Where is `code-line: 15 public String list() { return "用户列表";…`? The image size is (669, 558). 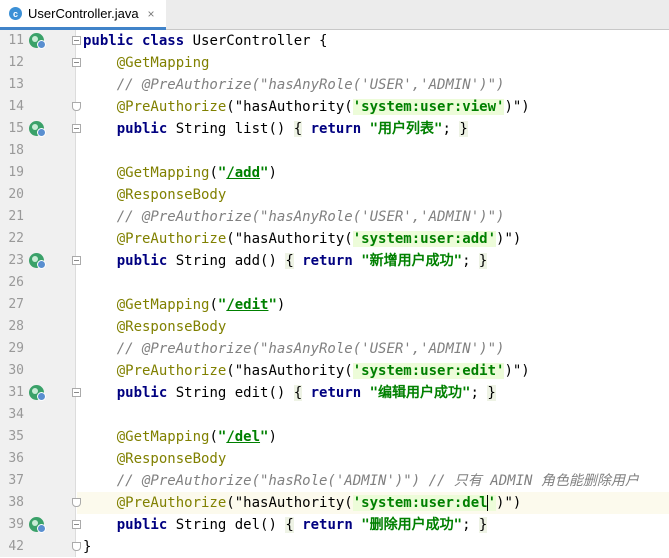 code-line: 15 public String list() { return "用户列表";… is located at coordinates (334, 129).